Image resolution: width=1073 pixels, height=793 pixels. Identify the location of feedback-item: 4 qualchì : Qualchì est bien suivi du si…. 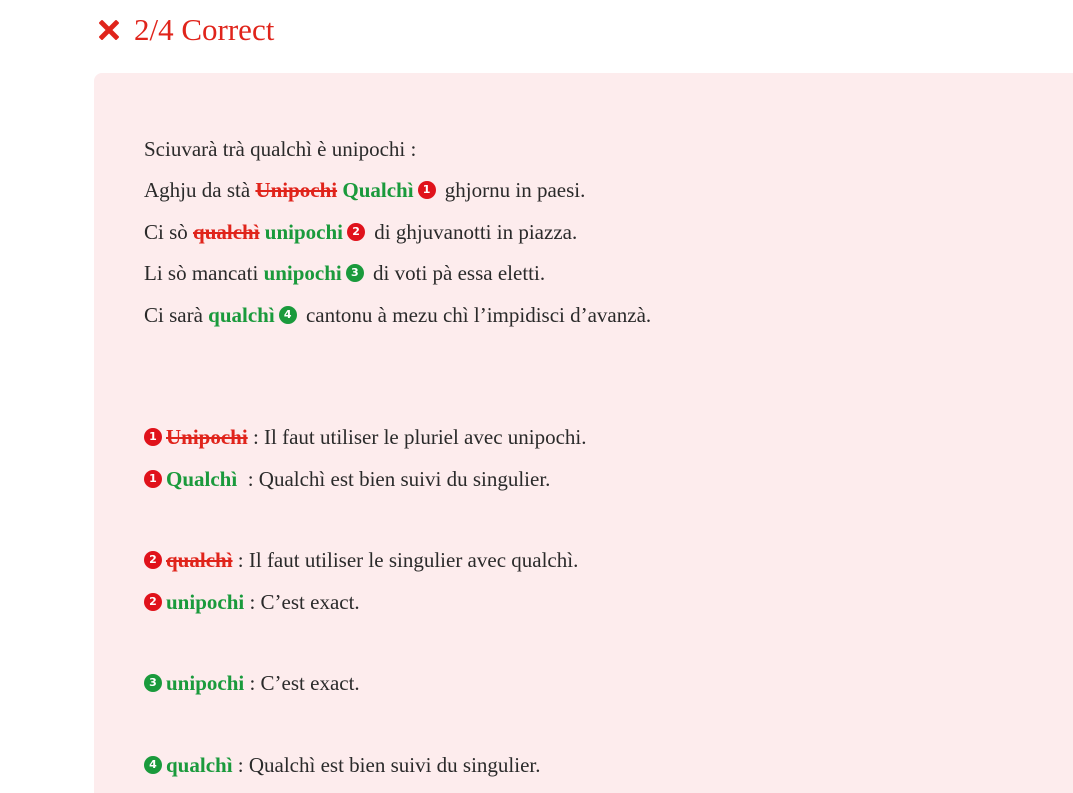
(397, 765).